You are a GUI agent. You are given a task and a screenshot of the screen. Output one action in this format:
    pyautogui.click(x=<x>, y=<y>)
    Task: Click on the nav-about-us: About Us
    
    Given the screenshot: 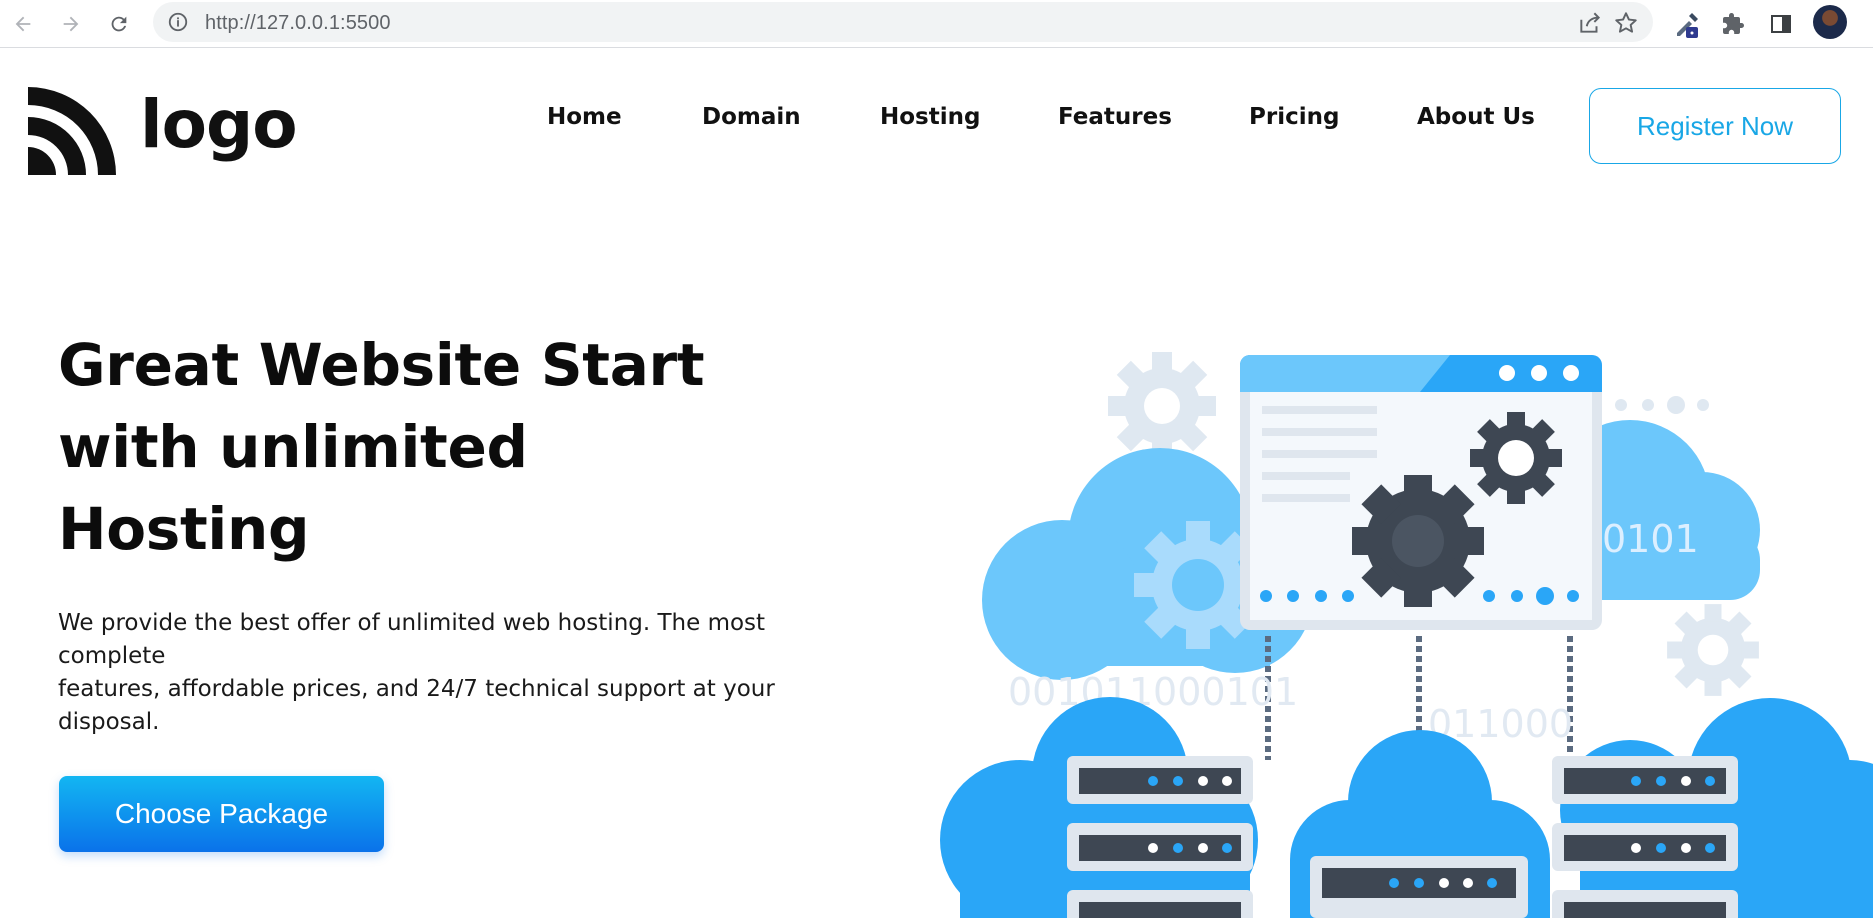 What is the action you would take?
    pyautogui.click(x=1476, y=117)
    